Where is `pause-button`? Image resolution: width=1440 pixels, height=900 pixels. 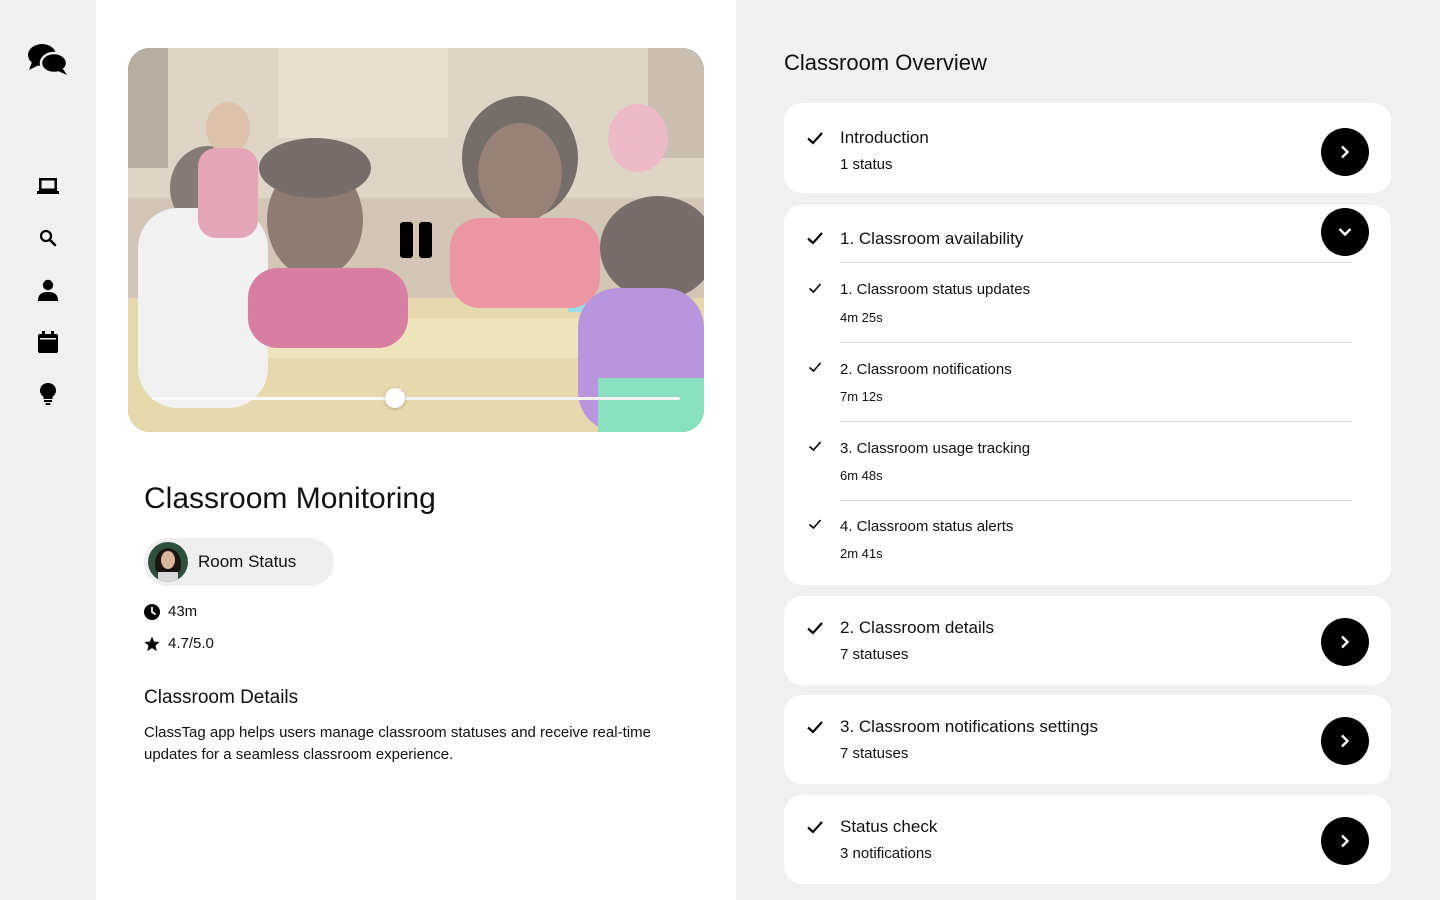 pause-button is located at coordinates (416, 241).